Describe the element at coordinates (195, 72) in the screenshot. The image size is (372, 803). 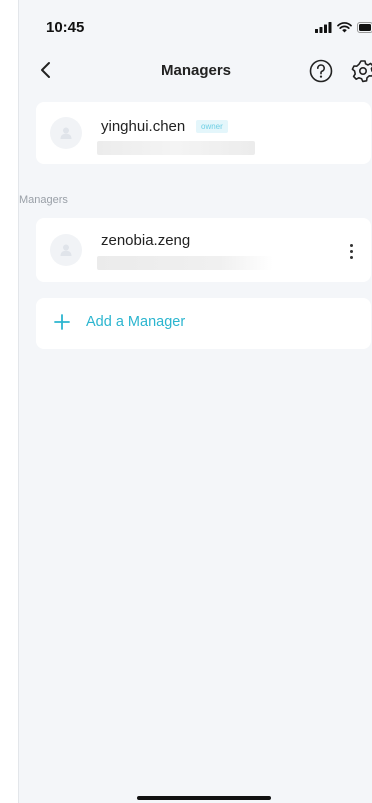
I see `navigation-bar: Managers` at that location.